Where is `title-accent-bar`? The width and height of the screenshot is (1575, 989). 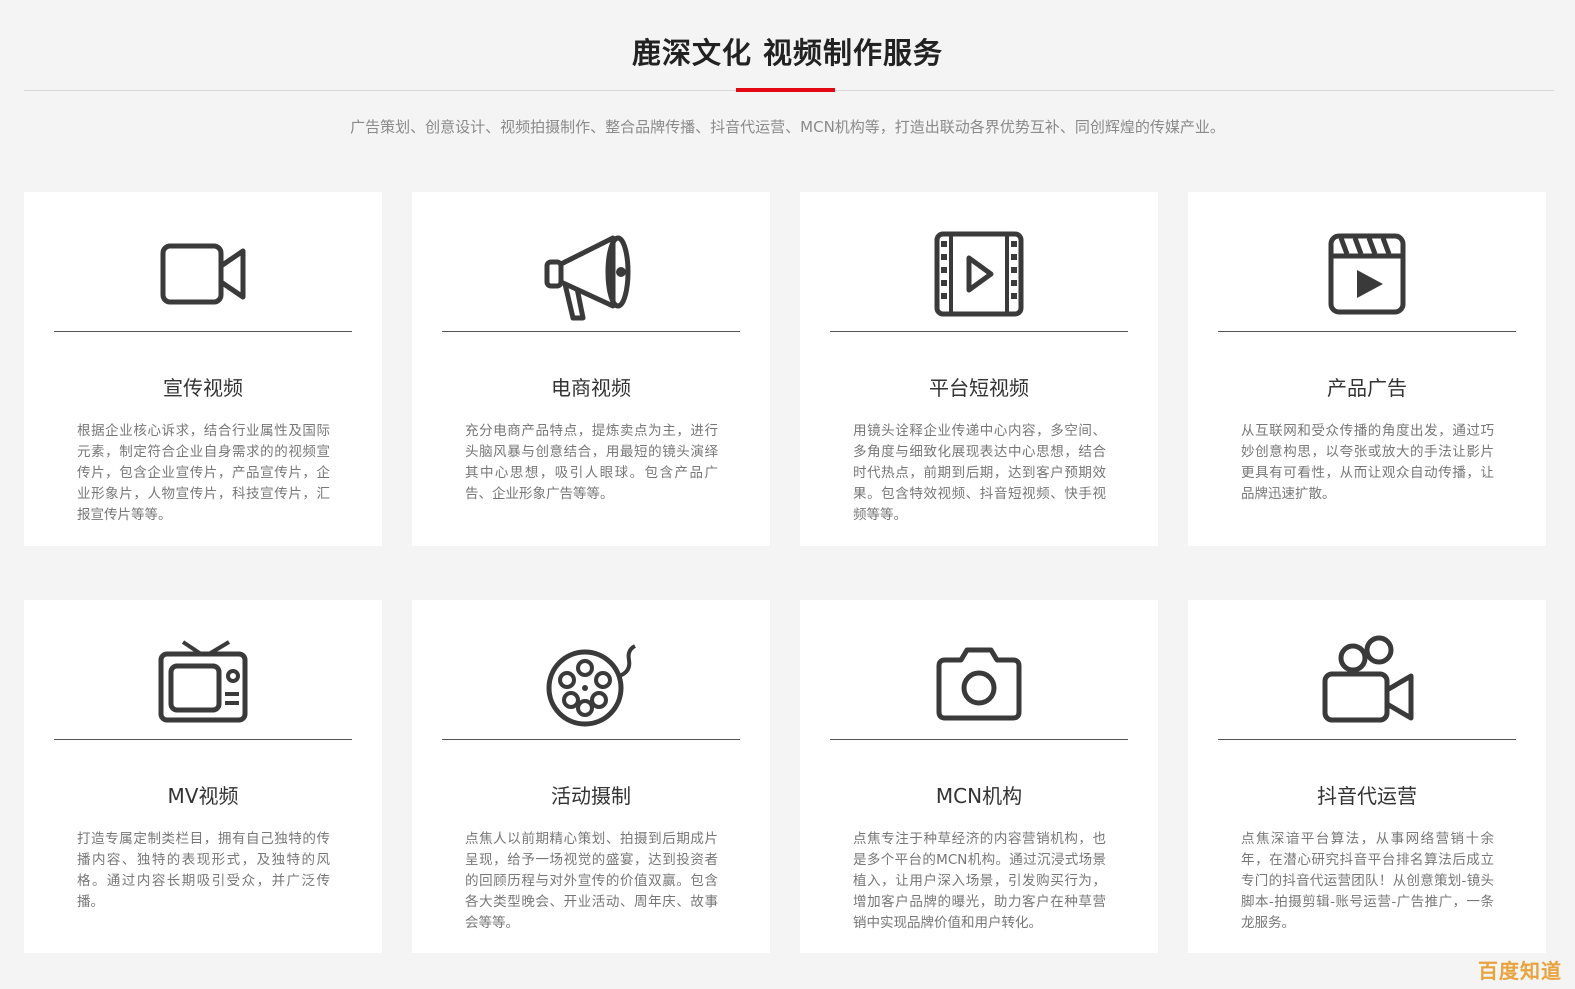 title-accent-bar is located at coordinates (785, 90).